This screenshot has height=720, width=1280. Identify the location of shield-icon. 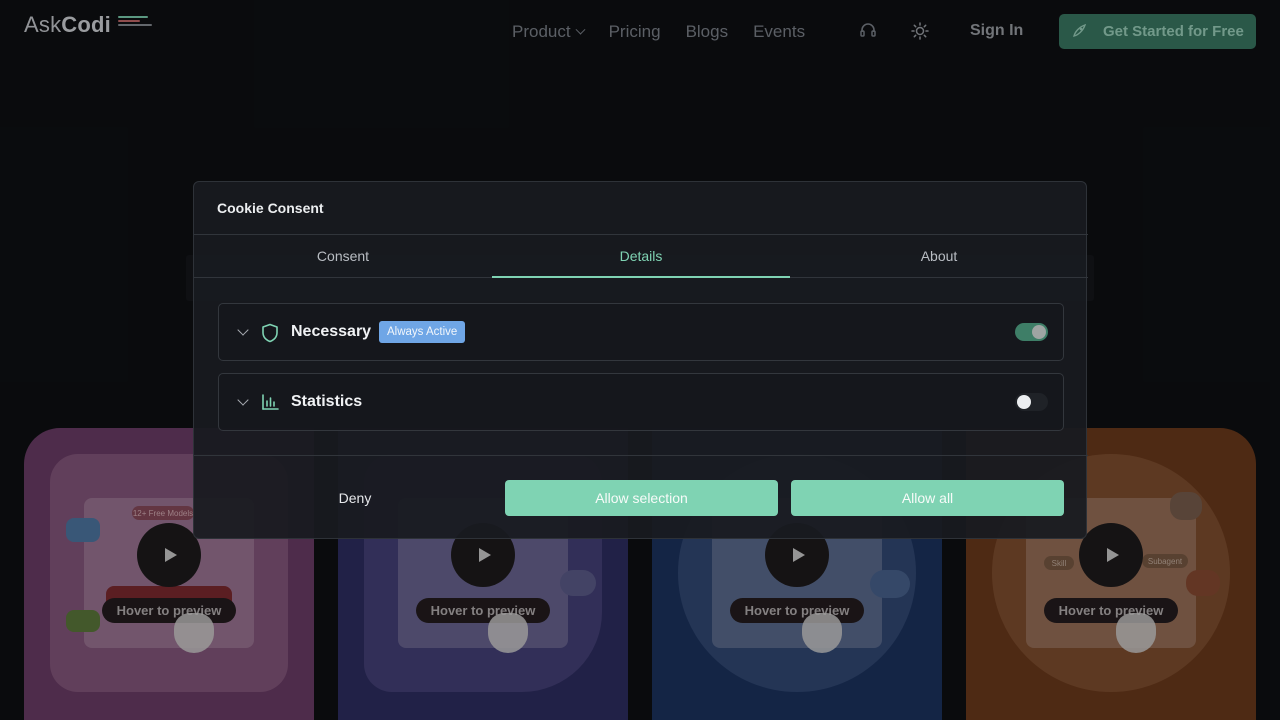
(270, 333).